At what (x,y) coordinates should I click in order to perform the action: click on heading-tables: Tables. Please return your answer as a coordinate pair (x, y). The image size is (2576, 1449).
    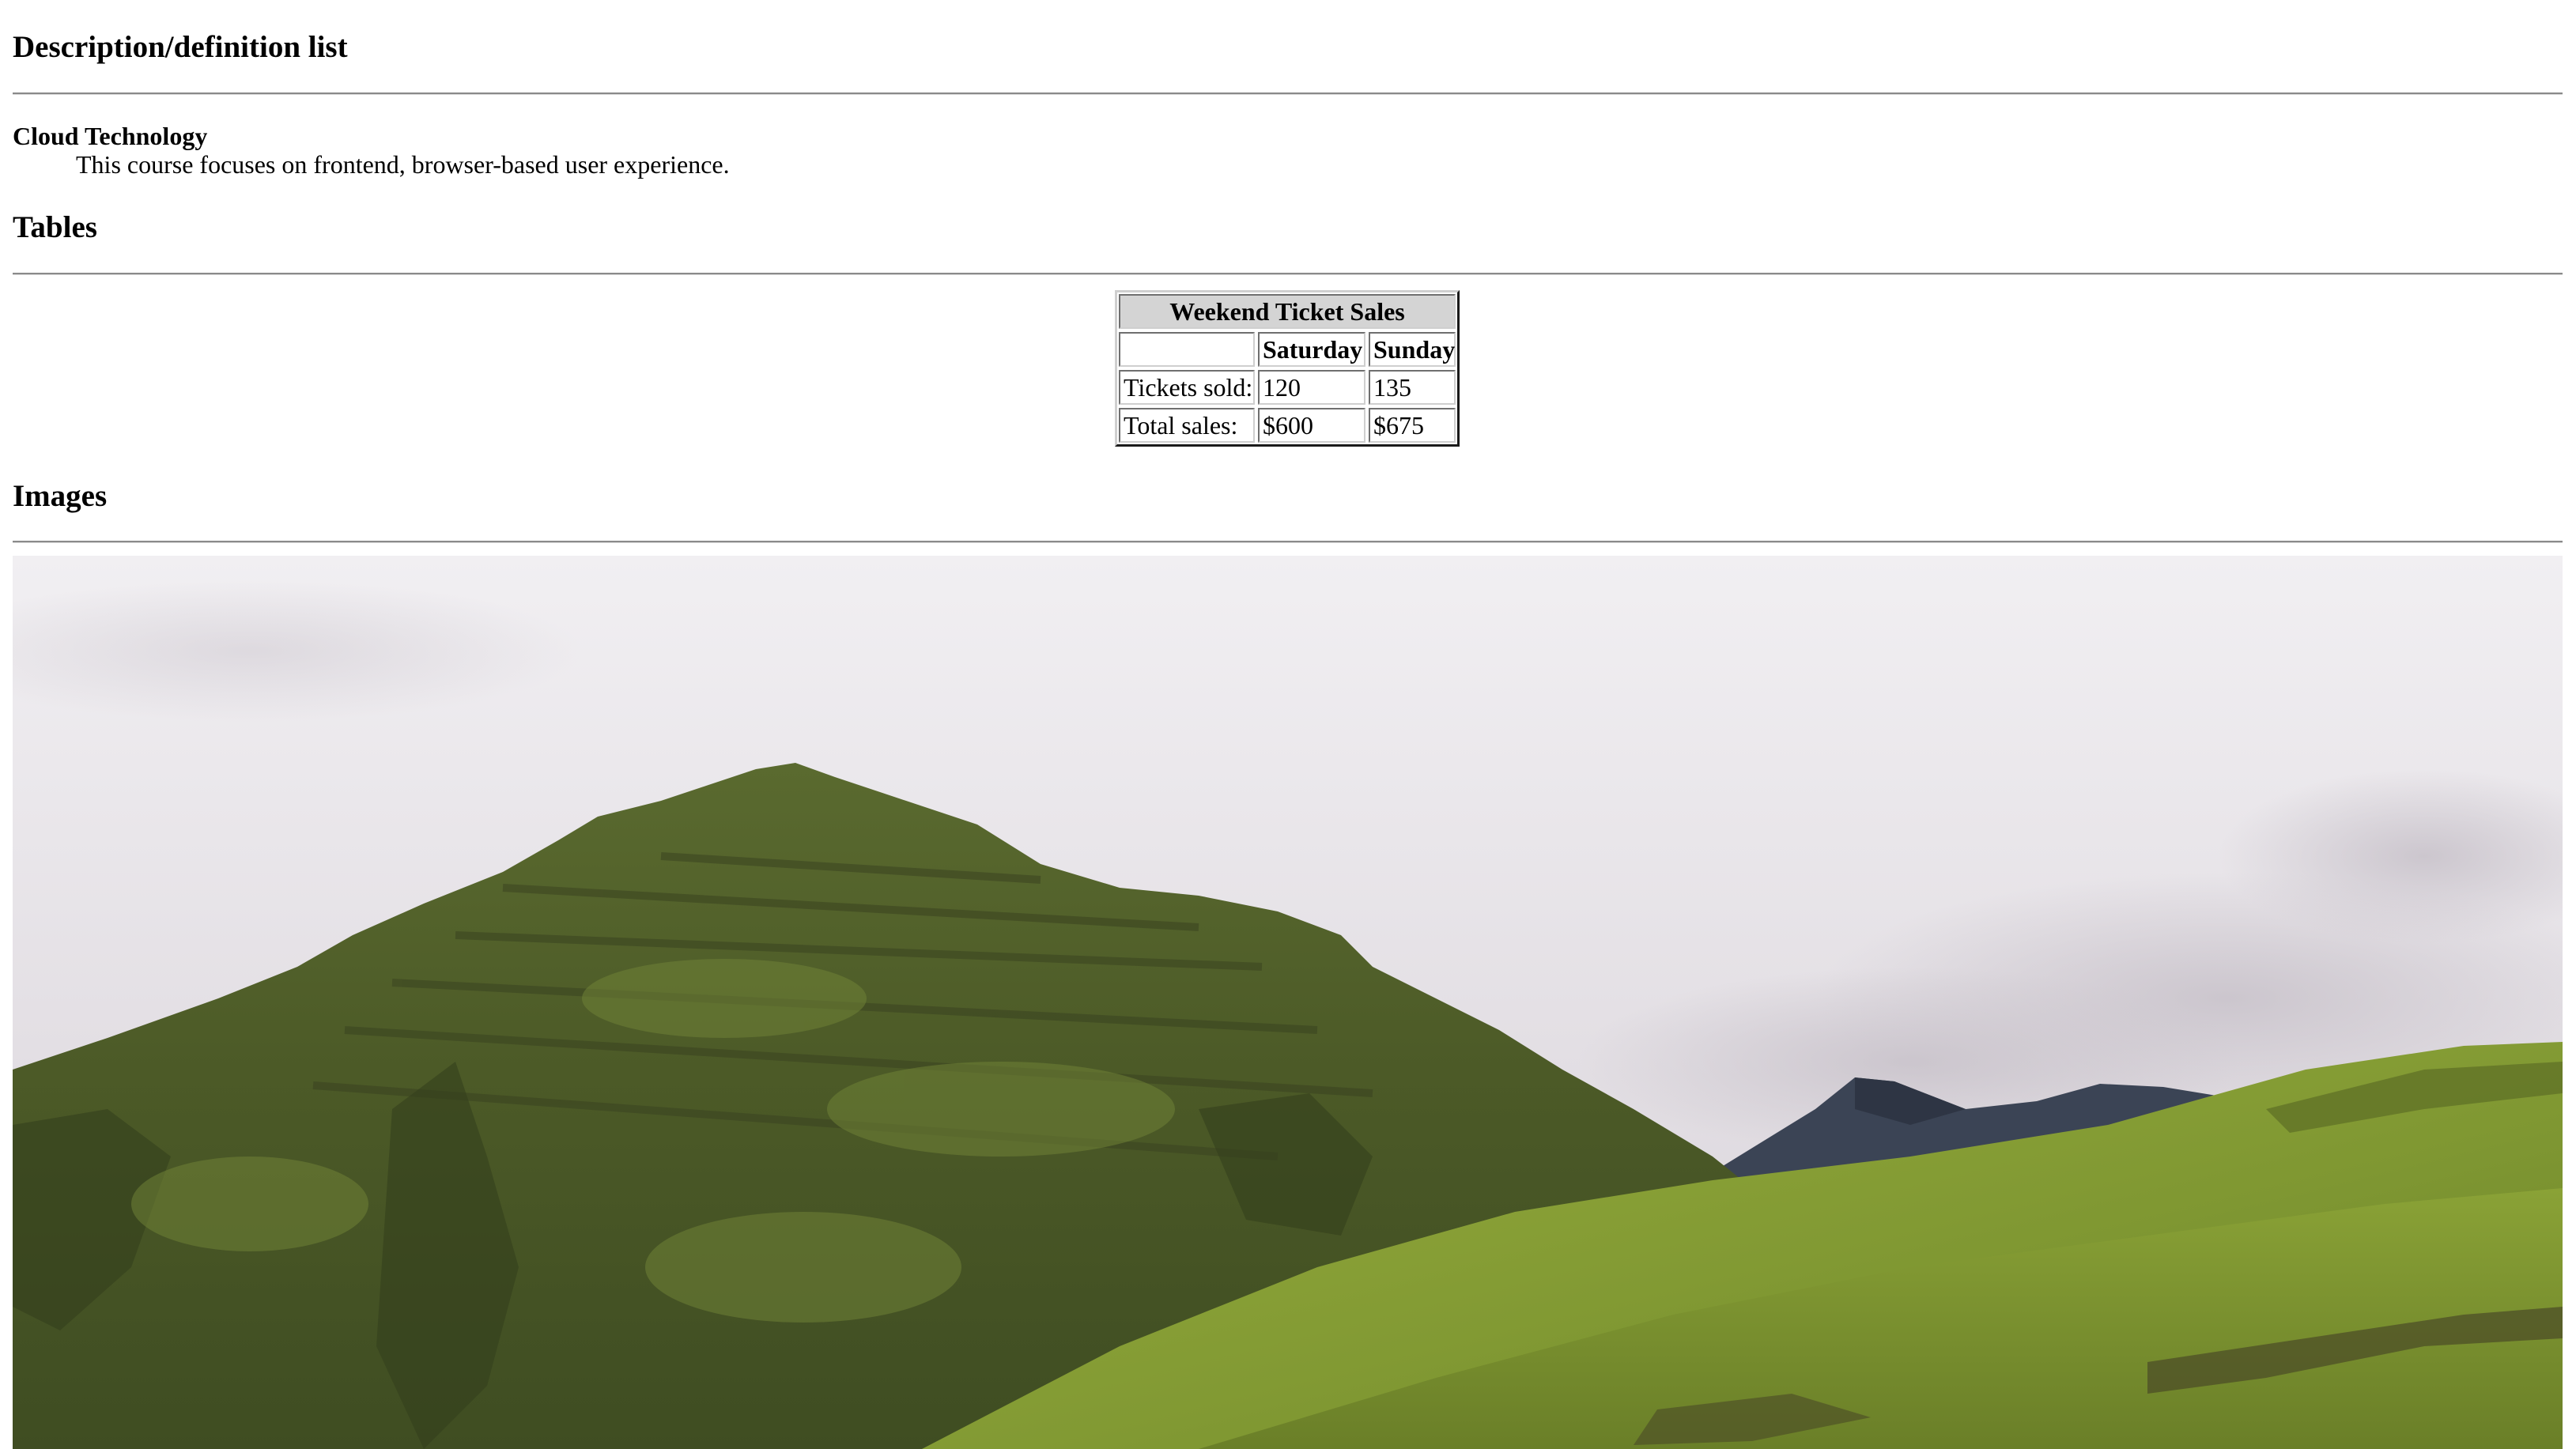
    Looking at the image, I should click on (55, 227).